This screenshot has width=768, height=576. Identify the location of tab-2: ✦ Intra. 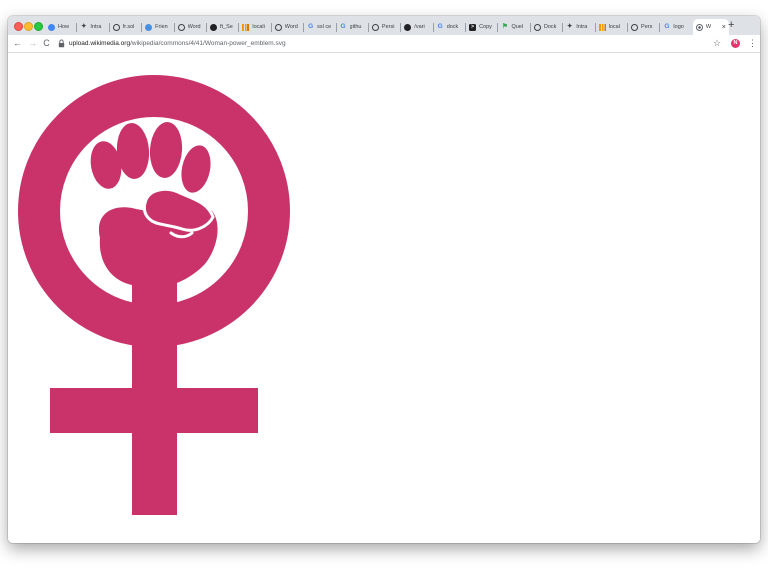
(93, 27).